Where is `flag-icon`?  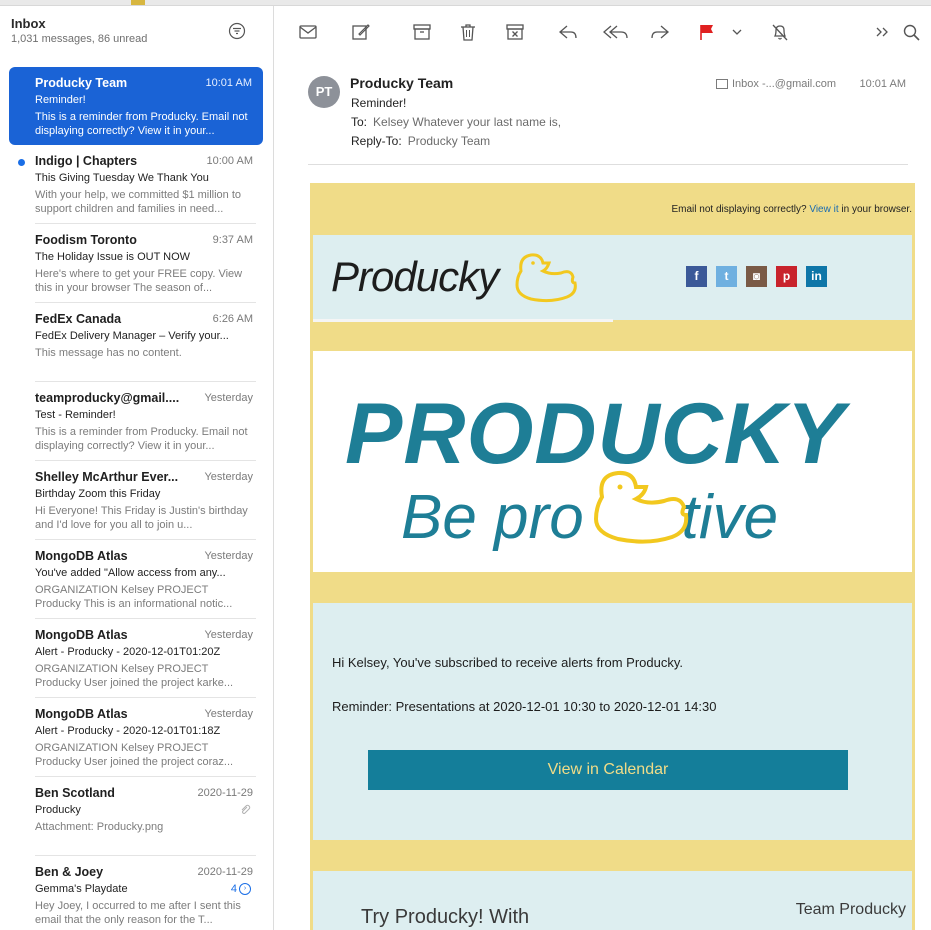
flag-icon is located at coordinates (707, 32).